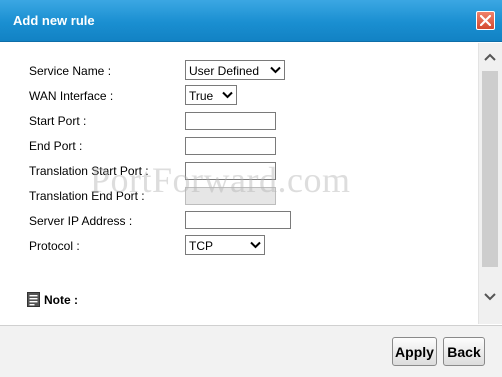 This screenshot has width=502, height=377. I want to click on dialog-title: Add new rule, so click(54, 20).